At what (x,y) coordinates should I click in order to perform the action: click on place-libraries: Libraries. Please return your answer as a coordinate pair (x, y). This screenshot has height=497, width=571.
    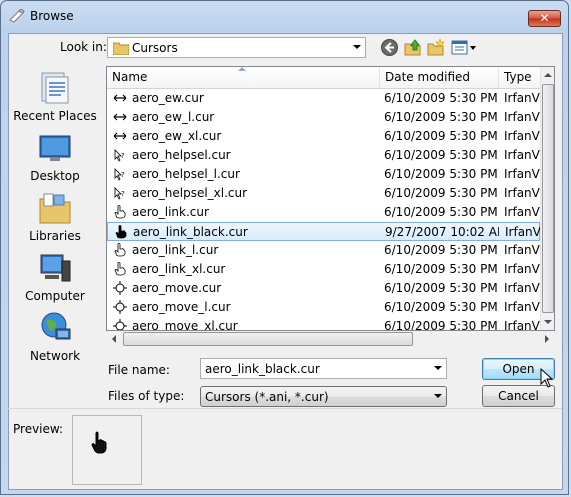
    Looking at the image, I should click on (55, 220).